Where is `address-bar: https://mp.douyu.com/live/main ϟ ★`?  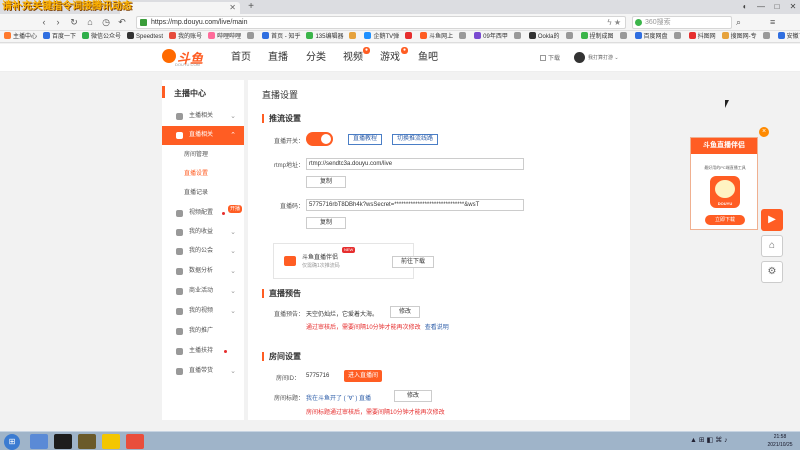
address-bar: https://mp.douyu.com/live/main ϟ ★ is located at coordinates (381, 22).